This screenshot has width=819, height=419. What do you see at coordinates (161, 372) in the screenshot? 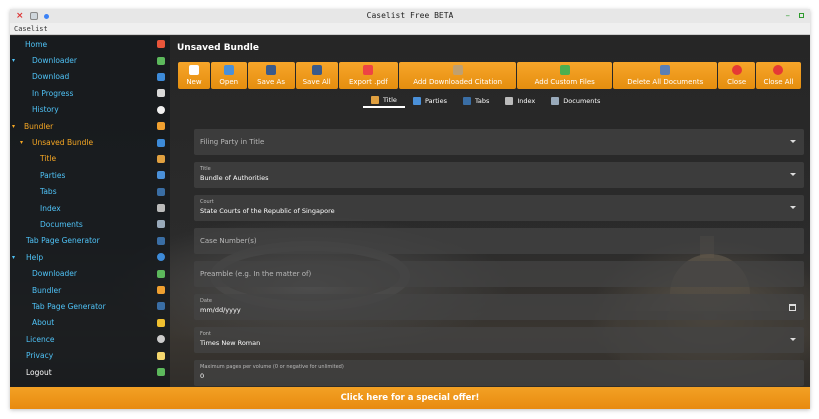
I see `logout-icon` at bounding box center [161, 372].